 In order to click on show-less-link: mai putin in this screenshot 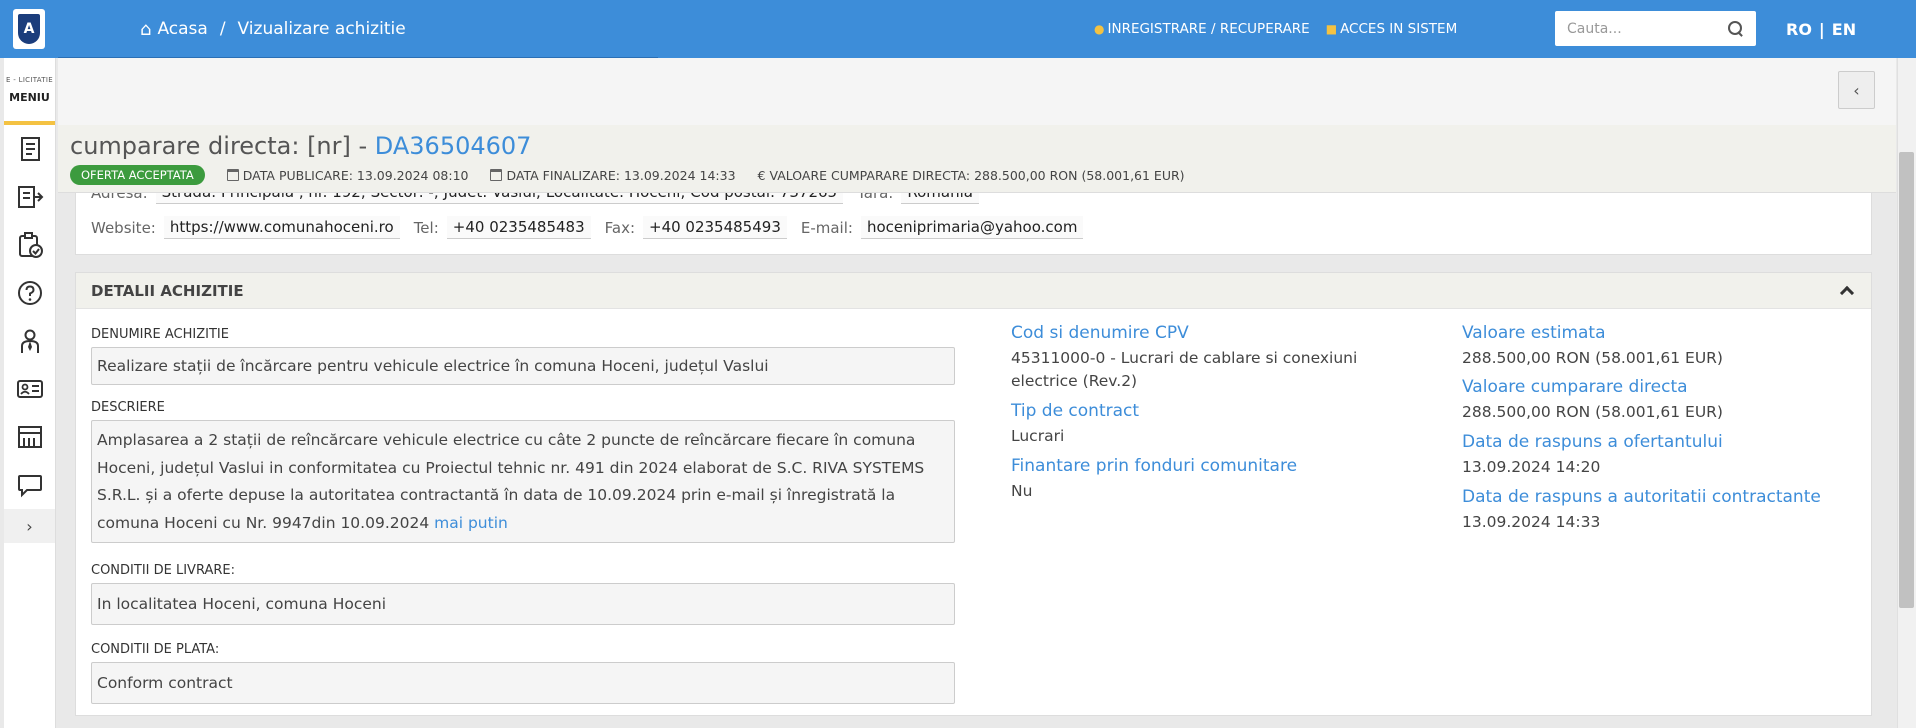, I will do `click(471, 523)`.